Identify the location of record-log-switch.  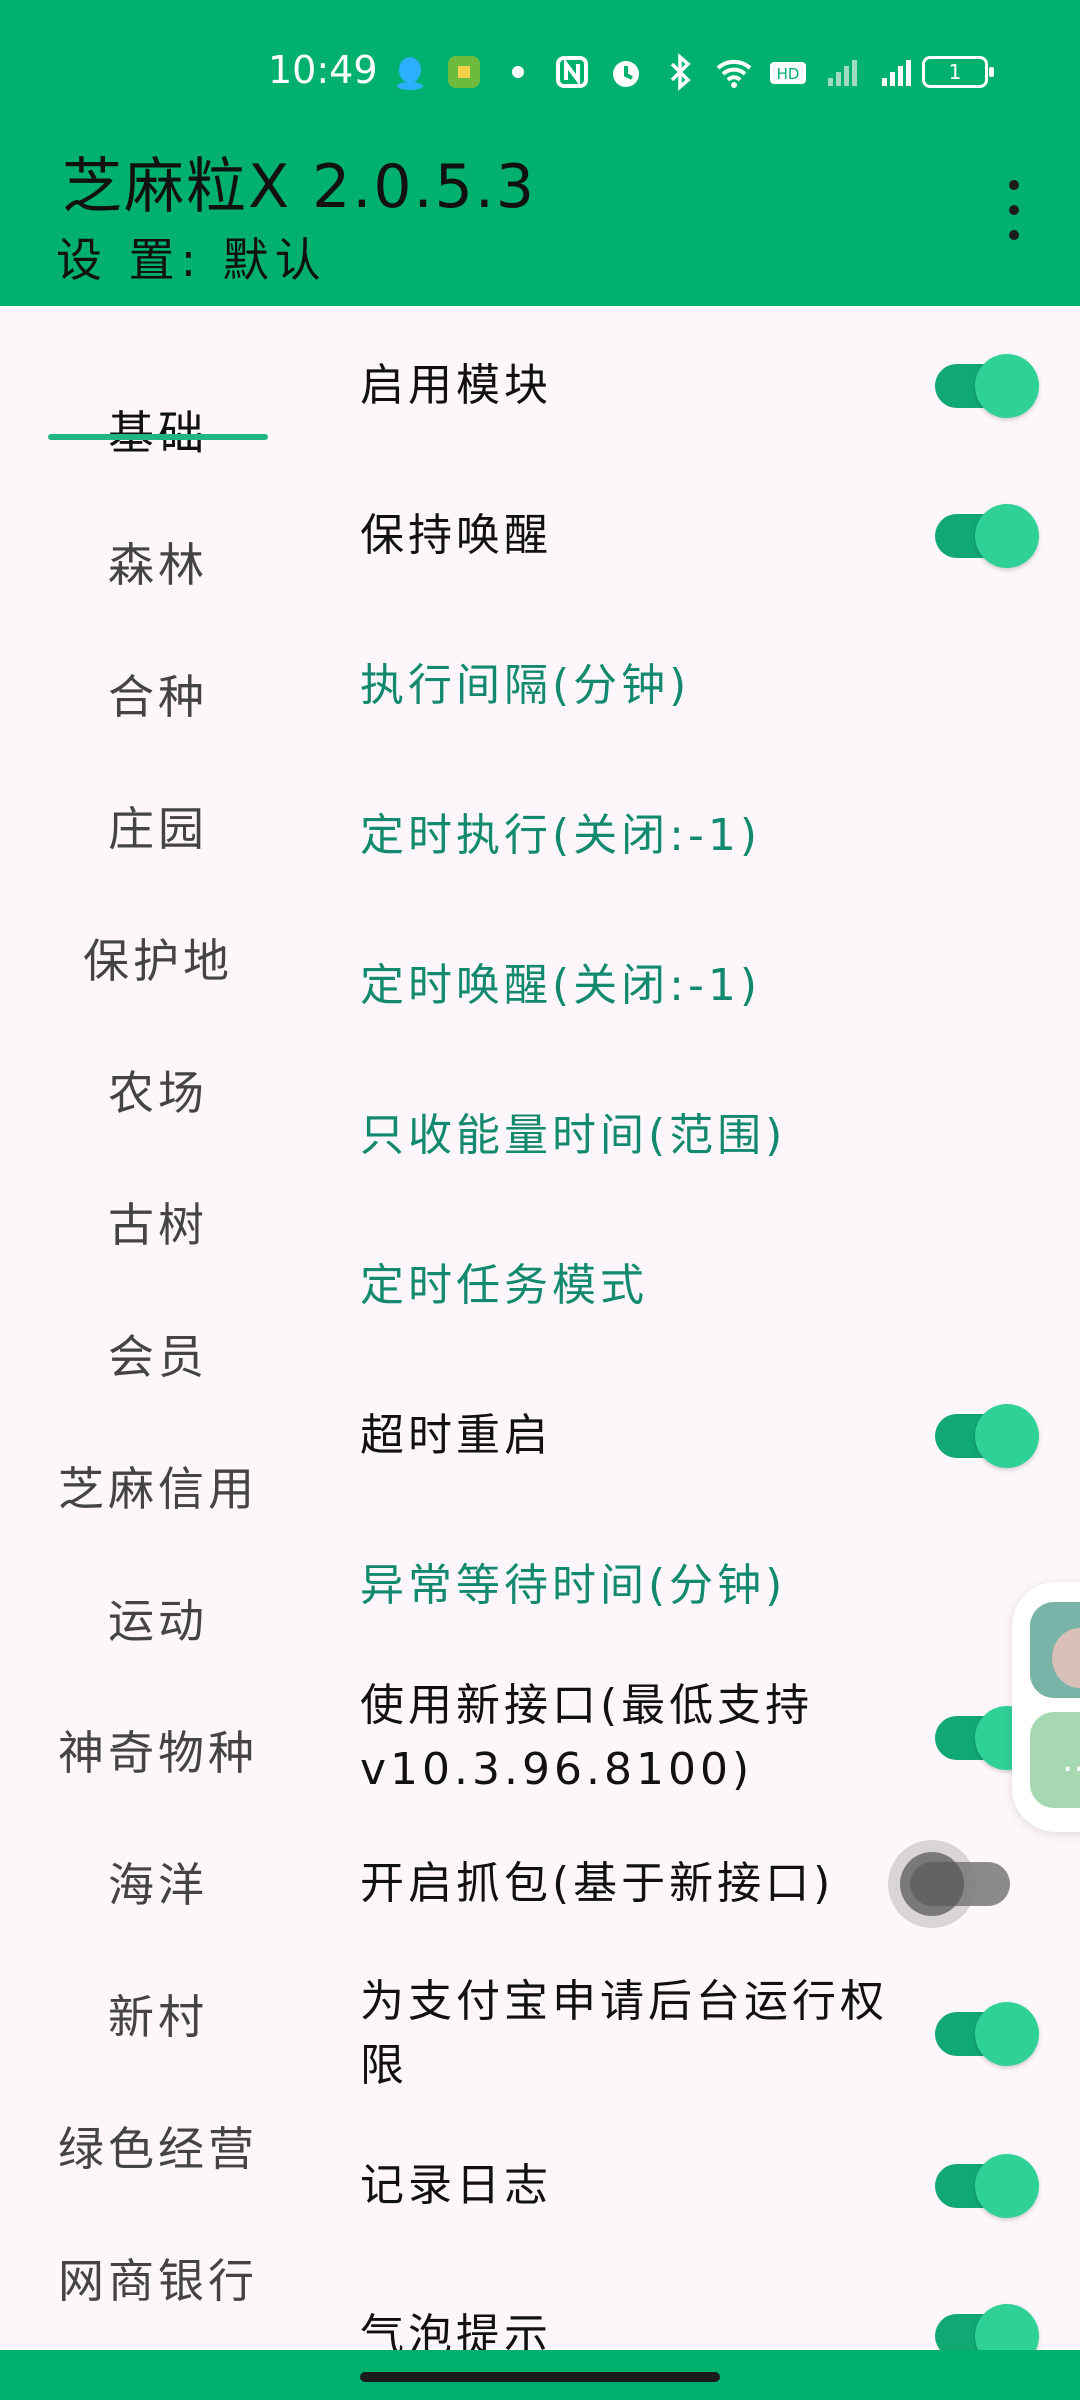
(987, 2186).